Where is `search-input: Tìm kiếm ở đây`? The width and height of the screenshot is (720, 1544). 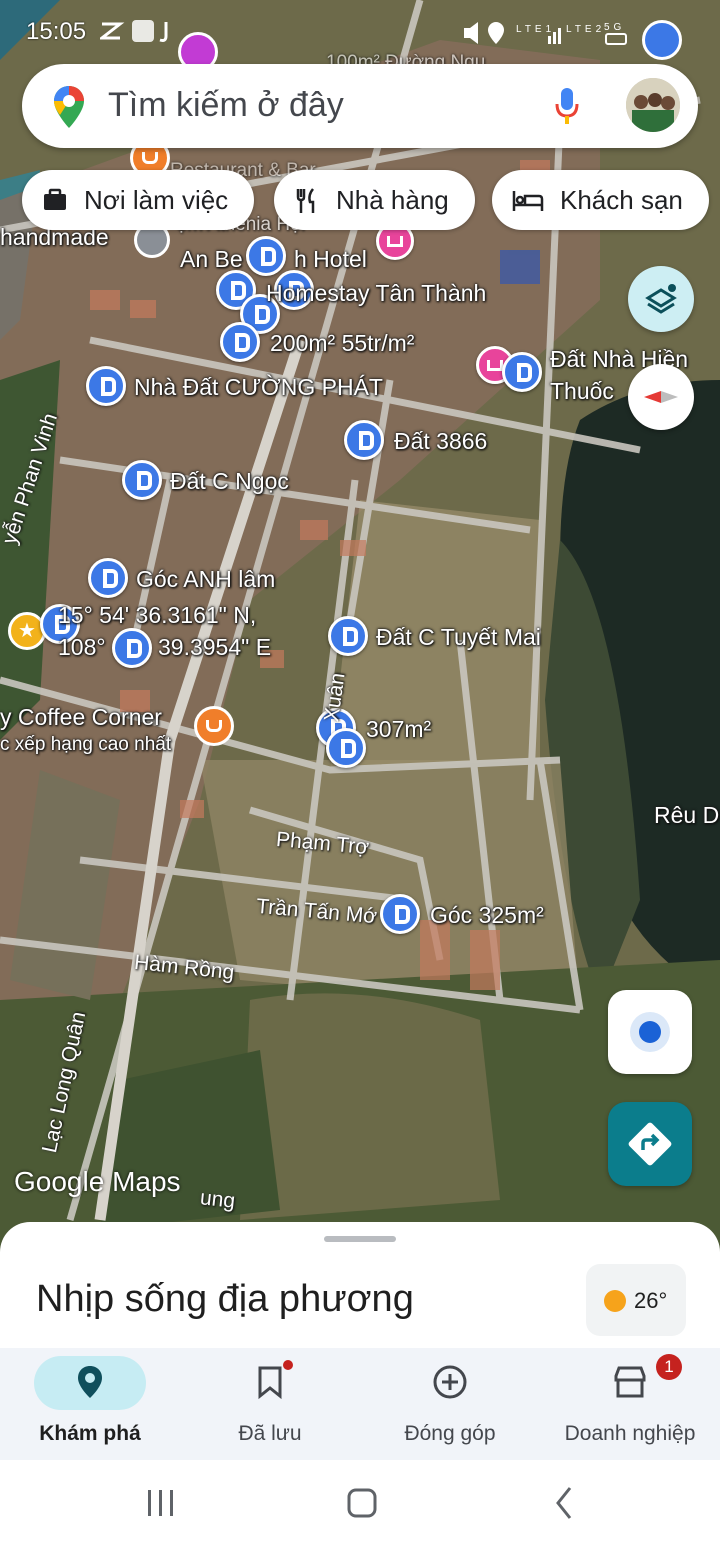 search-input: Tìm kiếm ở đây is located at coordinates (226, 105).